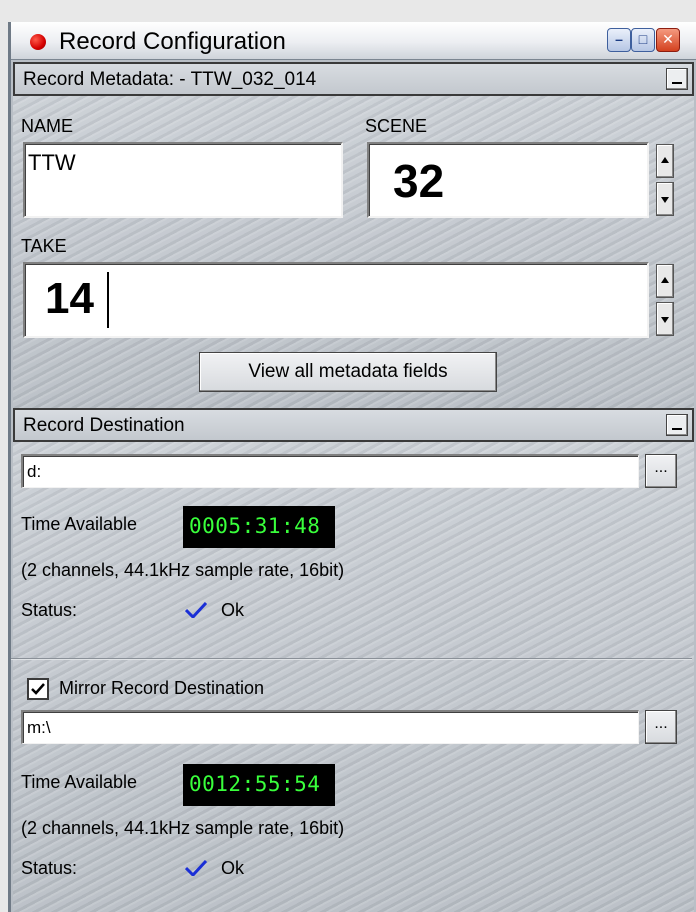  Describe the element at coordinates (353, 79) in the screenshot. I see `record-metadata-header: Record Metadata: - TTW_032_014` at that location.